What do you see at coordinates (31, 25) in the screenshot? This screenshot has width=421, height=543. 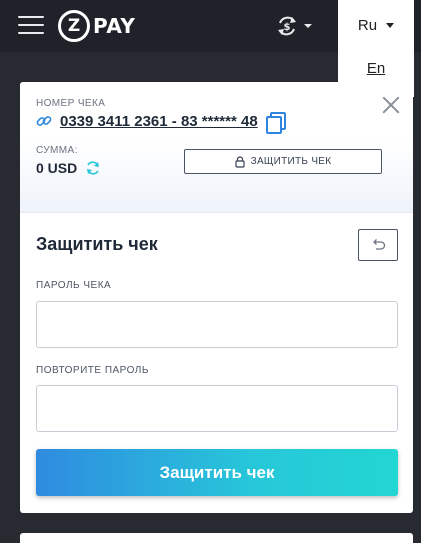 I see `menu-icon` at bounding box center [31, 25].